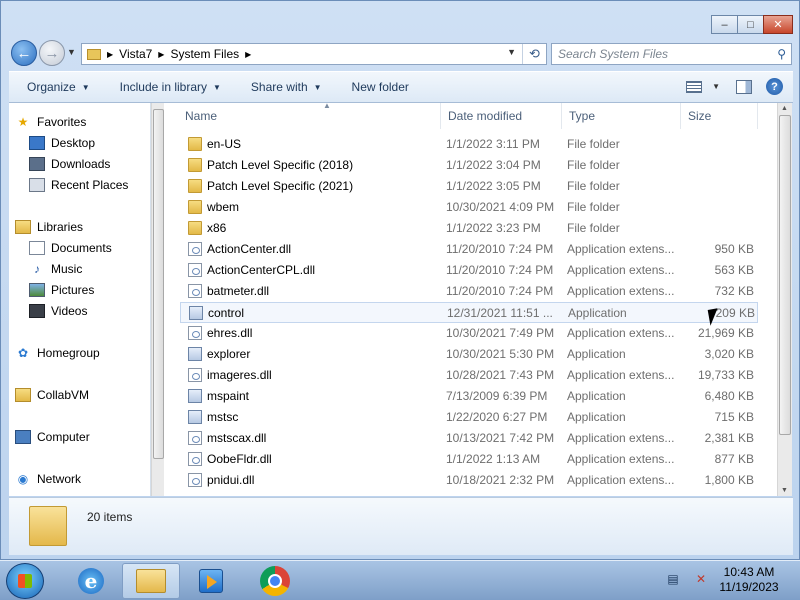 The image size is (800, 600). I want to click on file-name: batmeter.dll, so click(238, 291).